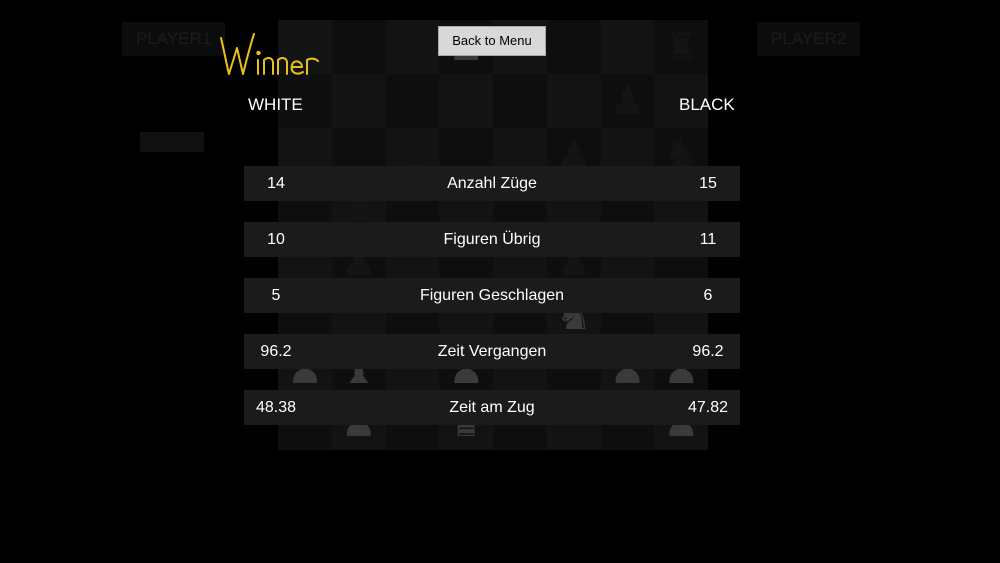 The height and width of the screenshot is (563, 1000). I want to click on white-value: 5, so click(276, 295).